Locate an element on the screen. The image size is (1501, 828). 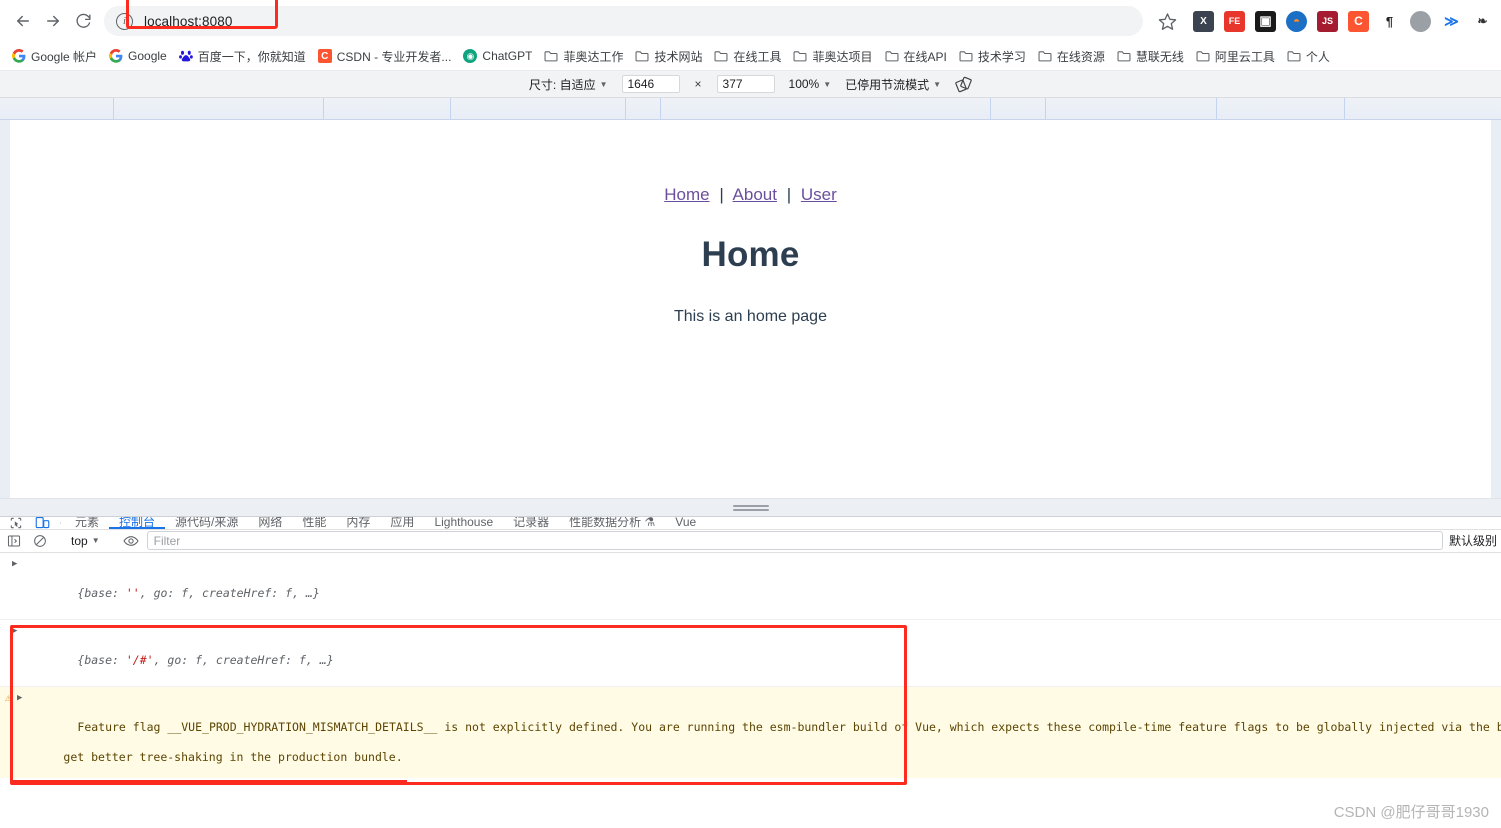
bookmark-baidu: 百度一下，你就知道 is located at coordinates (242, 56).